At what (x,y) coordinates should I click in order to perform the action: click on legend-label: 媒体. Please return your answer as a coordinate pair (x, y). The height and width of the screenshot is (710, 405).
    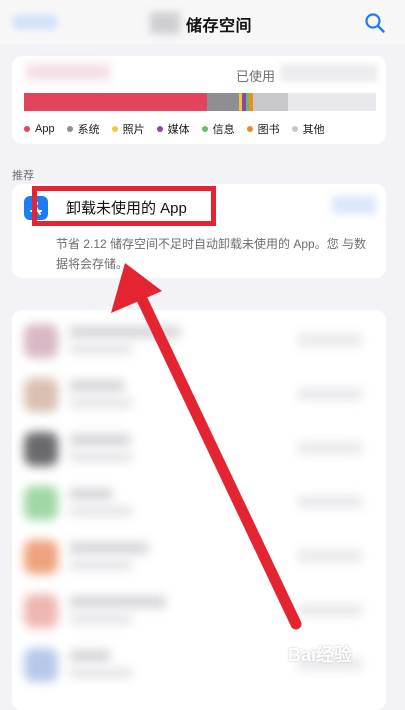
    Looking at the image, I should click on (178, 130).